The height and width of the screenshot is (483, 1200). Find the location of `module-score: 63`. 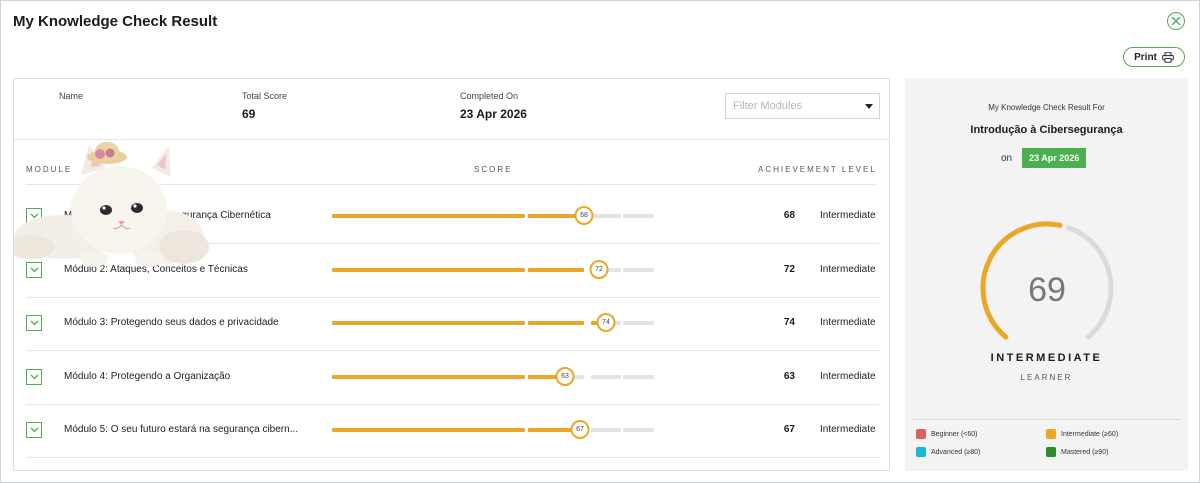

module-score: 63 is located at coordinates (789, 376).